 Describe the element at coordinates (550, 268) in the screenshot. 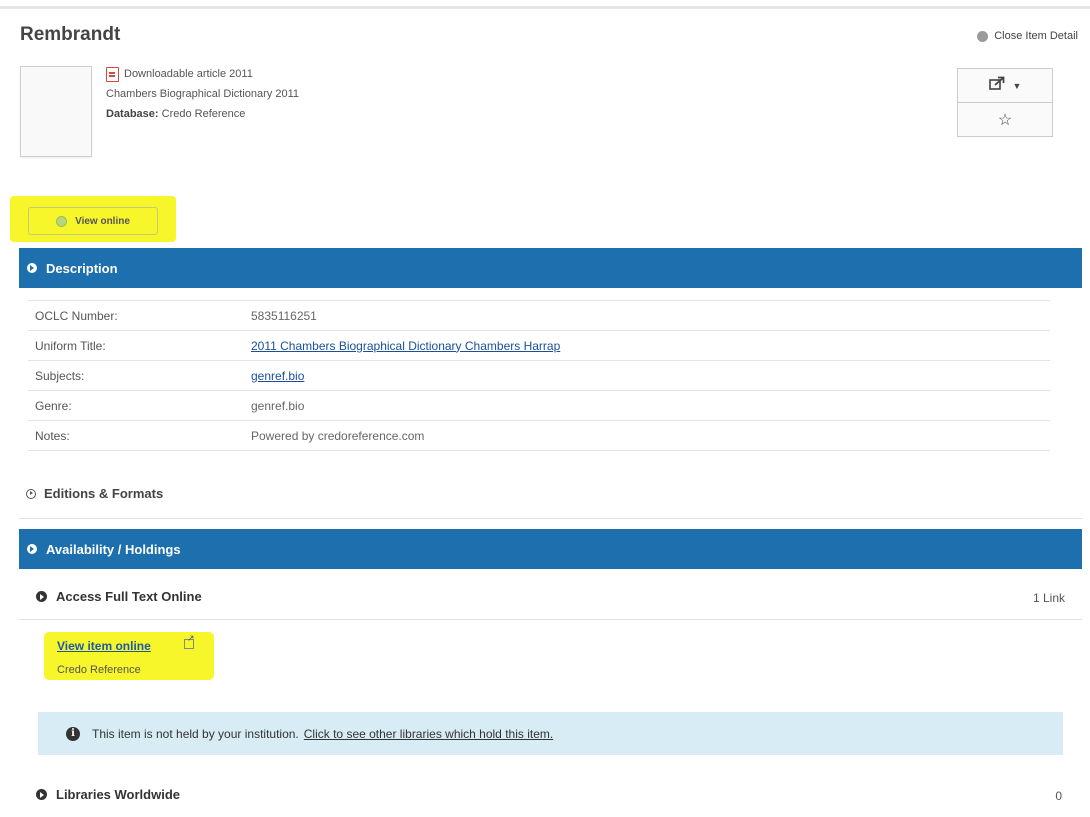

I see `description-header: Description` at that location.